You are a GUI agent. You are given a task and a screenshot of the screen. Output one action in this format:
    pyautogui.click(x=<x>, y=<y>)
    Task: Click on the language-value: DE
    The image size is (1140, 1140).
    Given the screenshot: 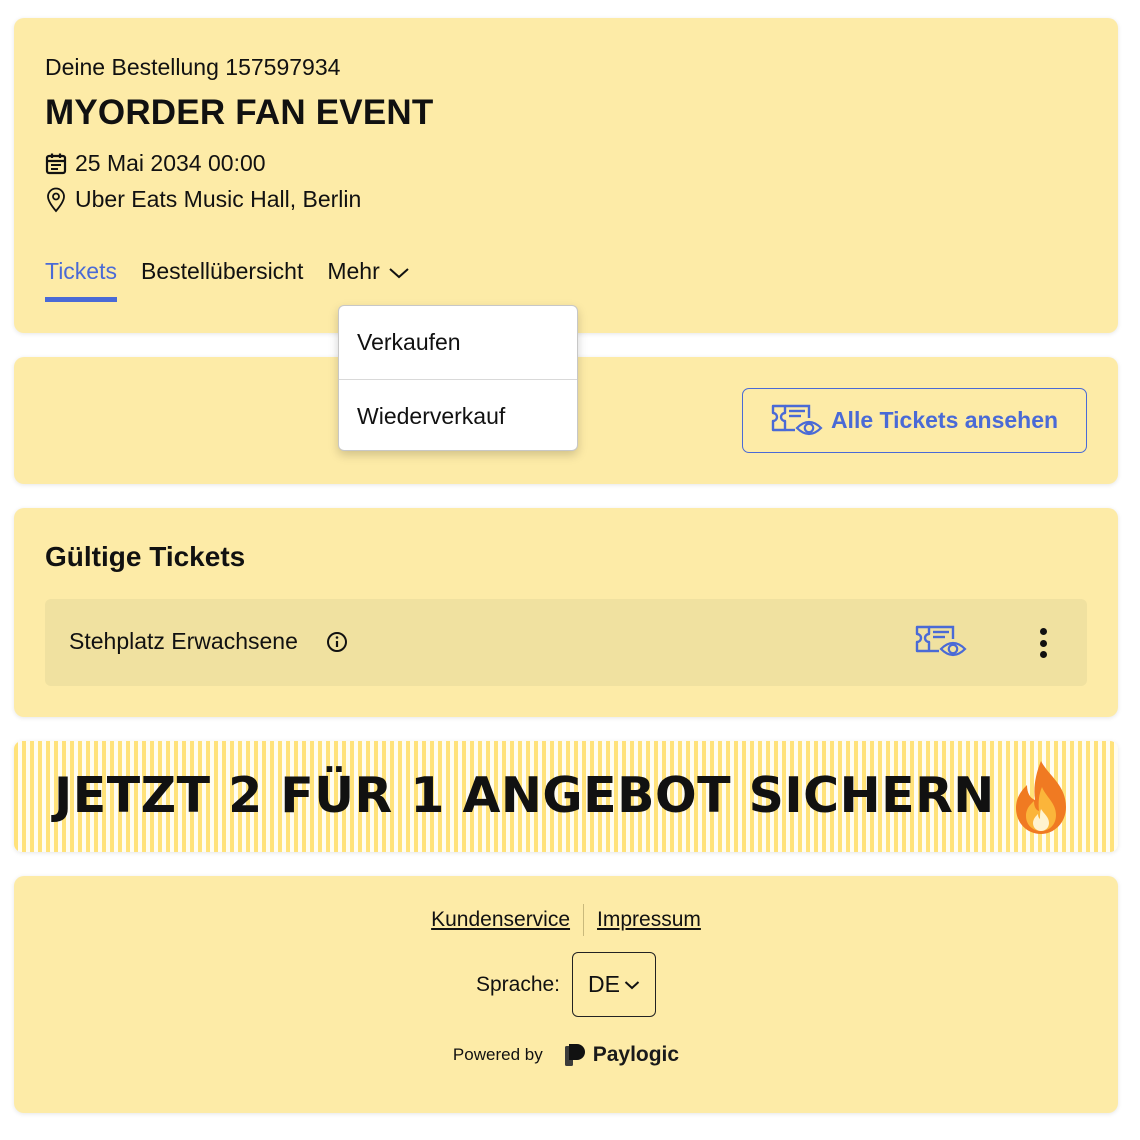 What is the action you would take?
    pyautogui.click(x=604, y=984)
    